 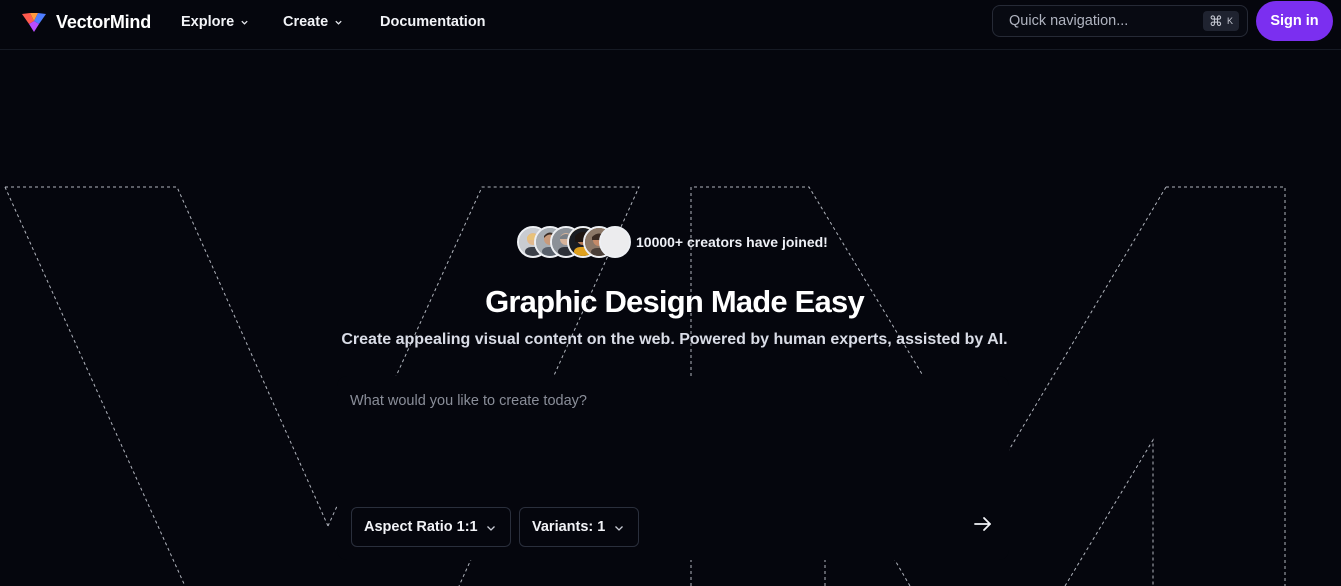 I want to click on aspect-ratio-label: Aspect Ratio 1:1, so click(x=421, y=527).